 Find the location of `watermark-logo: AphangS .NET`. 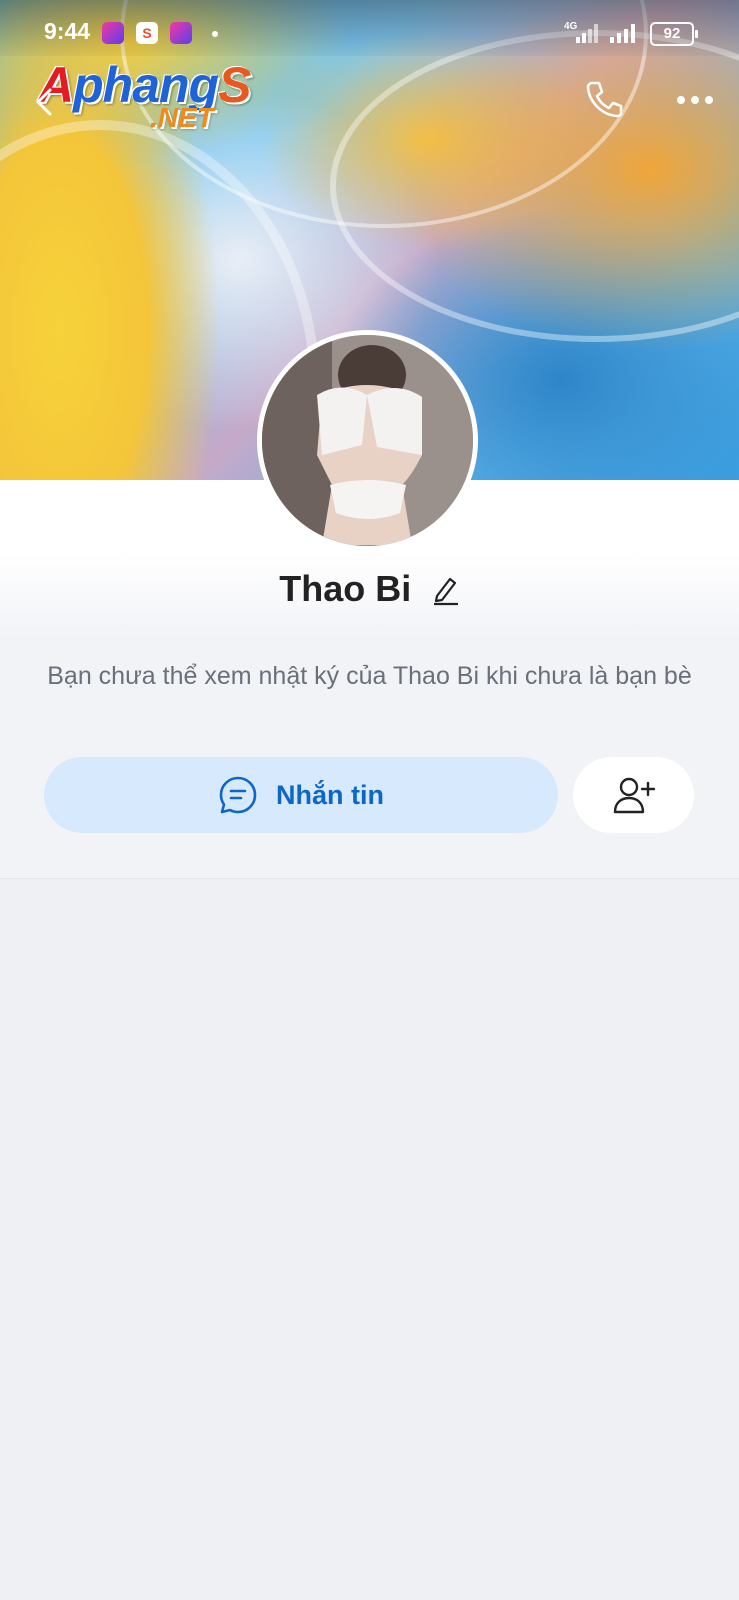

watermark-logo: AphangS .NET is located at coordinates (151, 101).